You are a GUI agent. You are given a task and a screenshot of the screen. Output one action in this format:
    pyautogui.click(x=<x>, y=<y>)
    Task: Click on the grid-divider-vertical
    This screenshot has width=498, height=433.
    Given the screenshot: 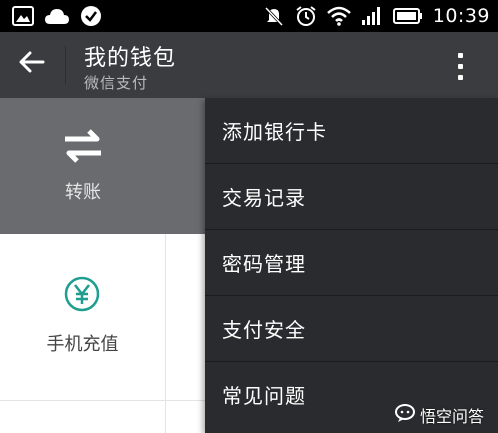 What is the action you would take?
    pyautogui.click(x=165, y=333)
    